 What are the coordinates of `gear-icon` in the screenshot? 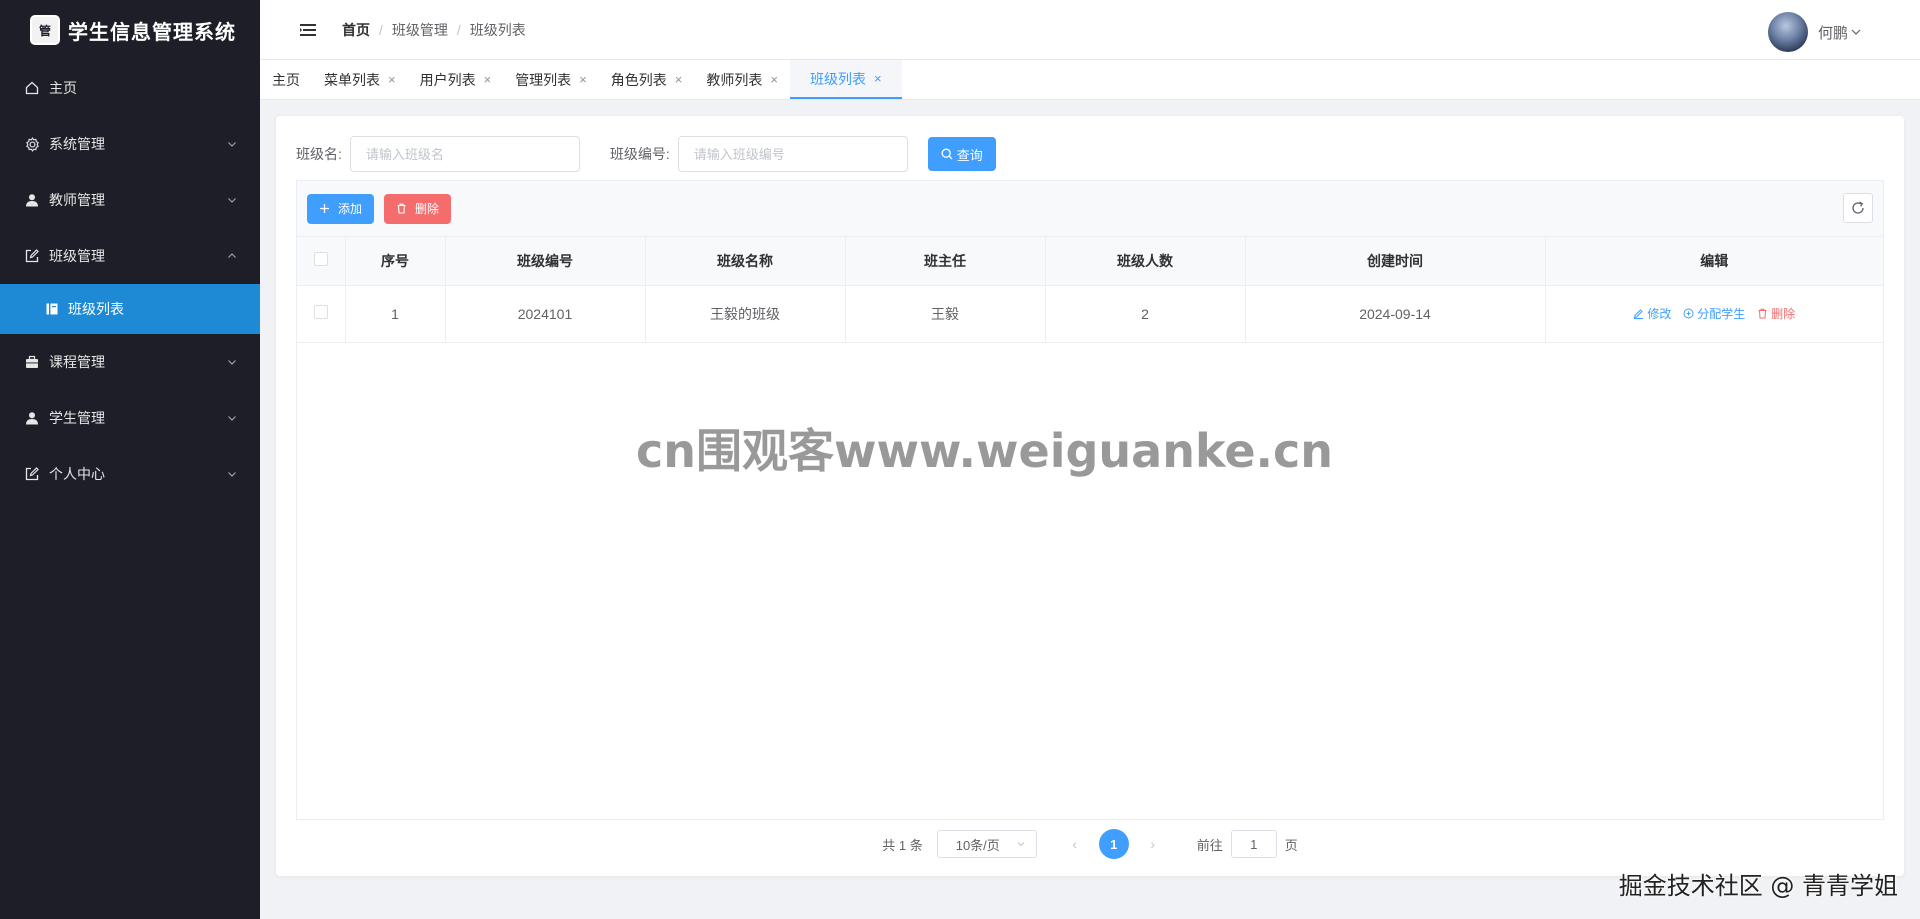 It's located at (32, 144).